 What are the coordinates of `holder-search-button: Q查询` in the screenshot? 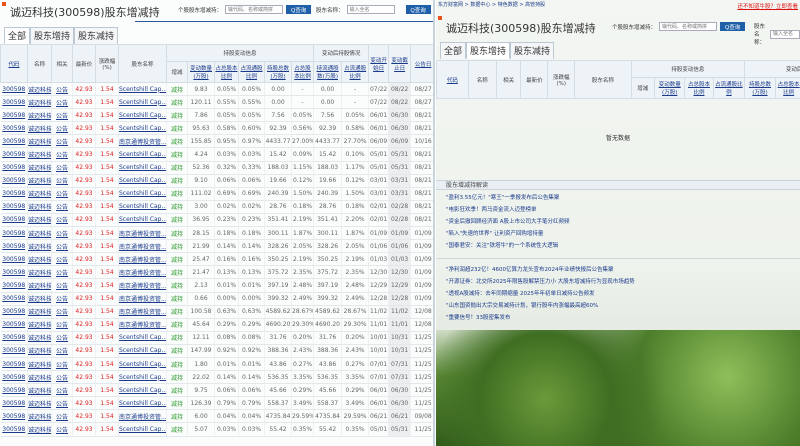 It's located at (418, 9).